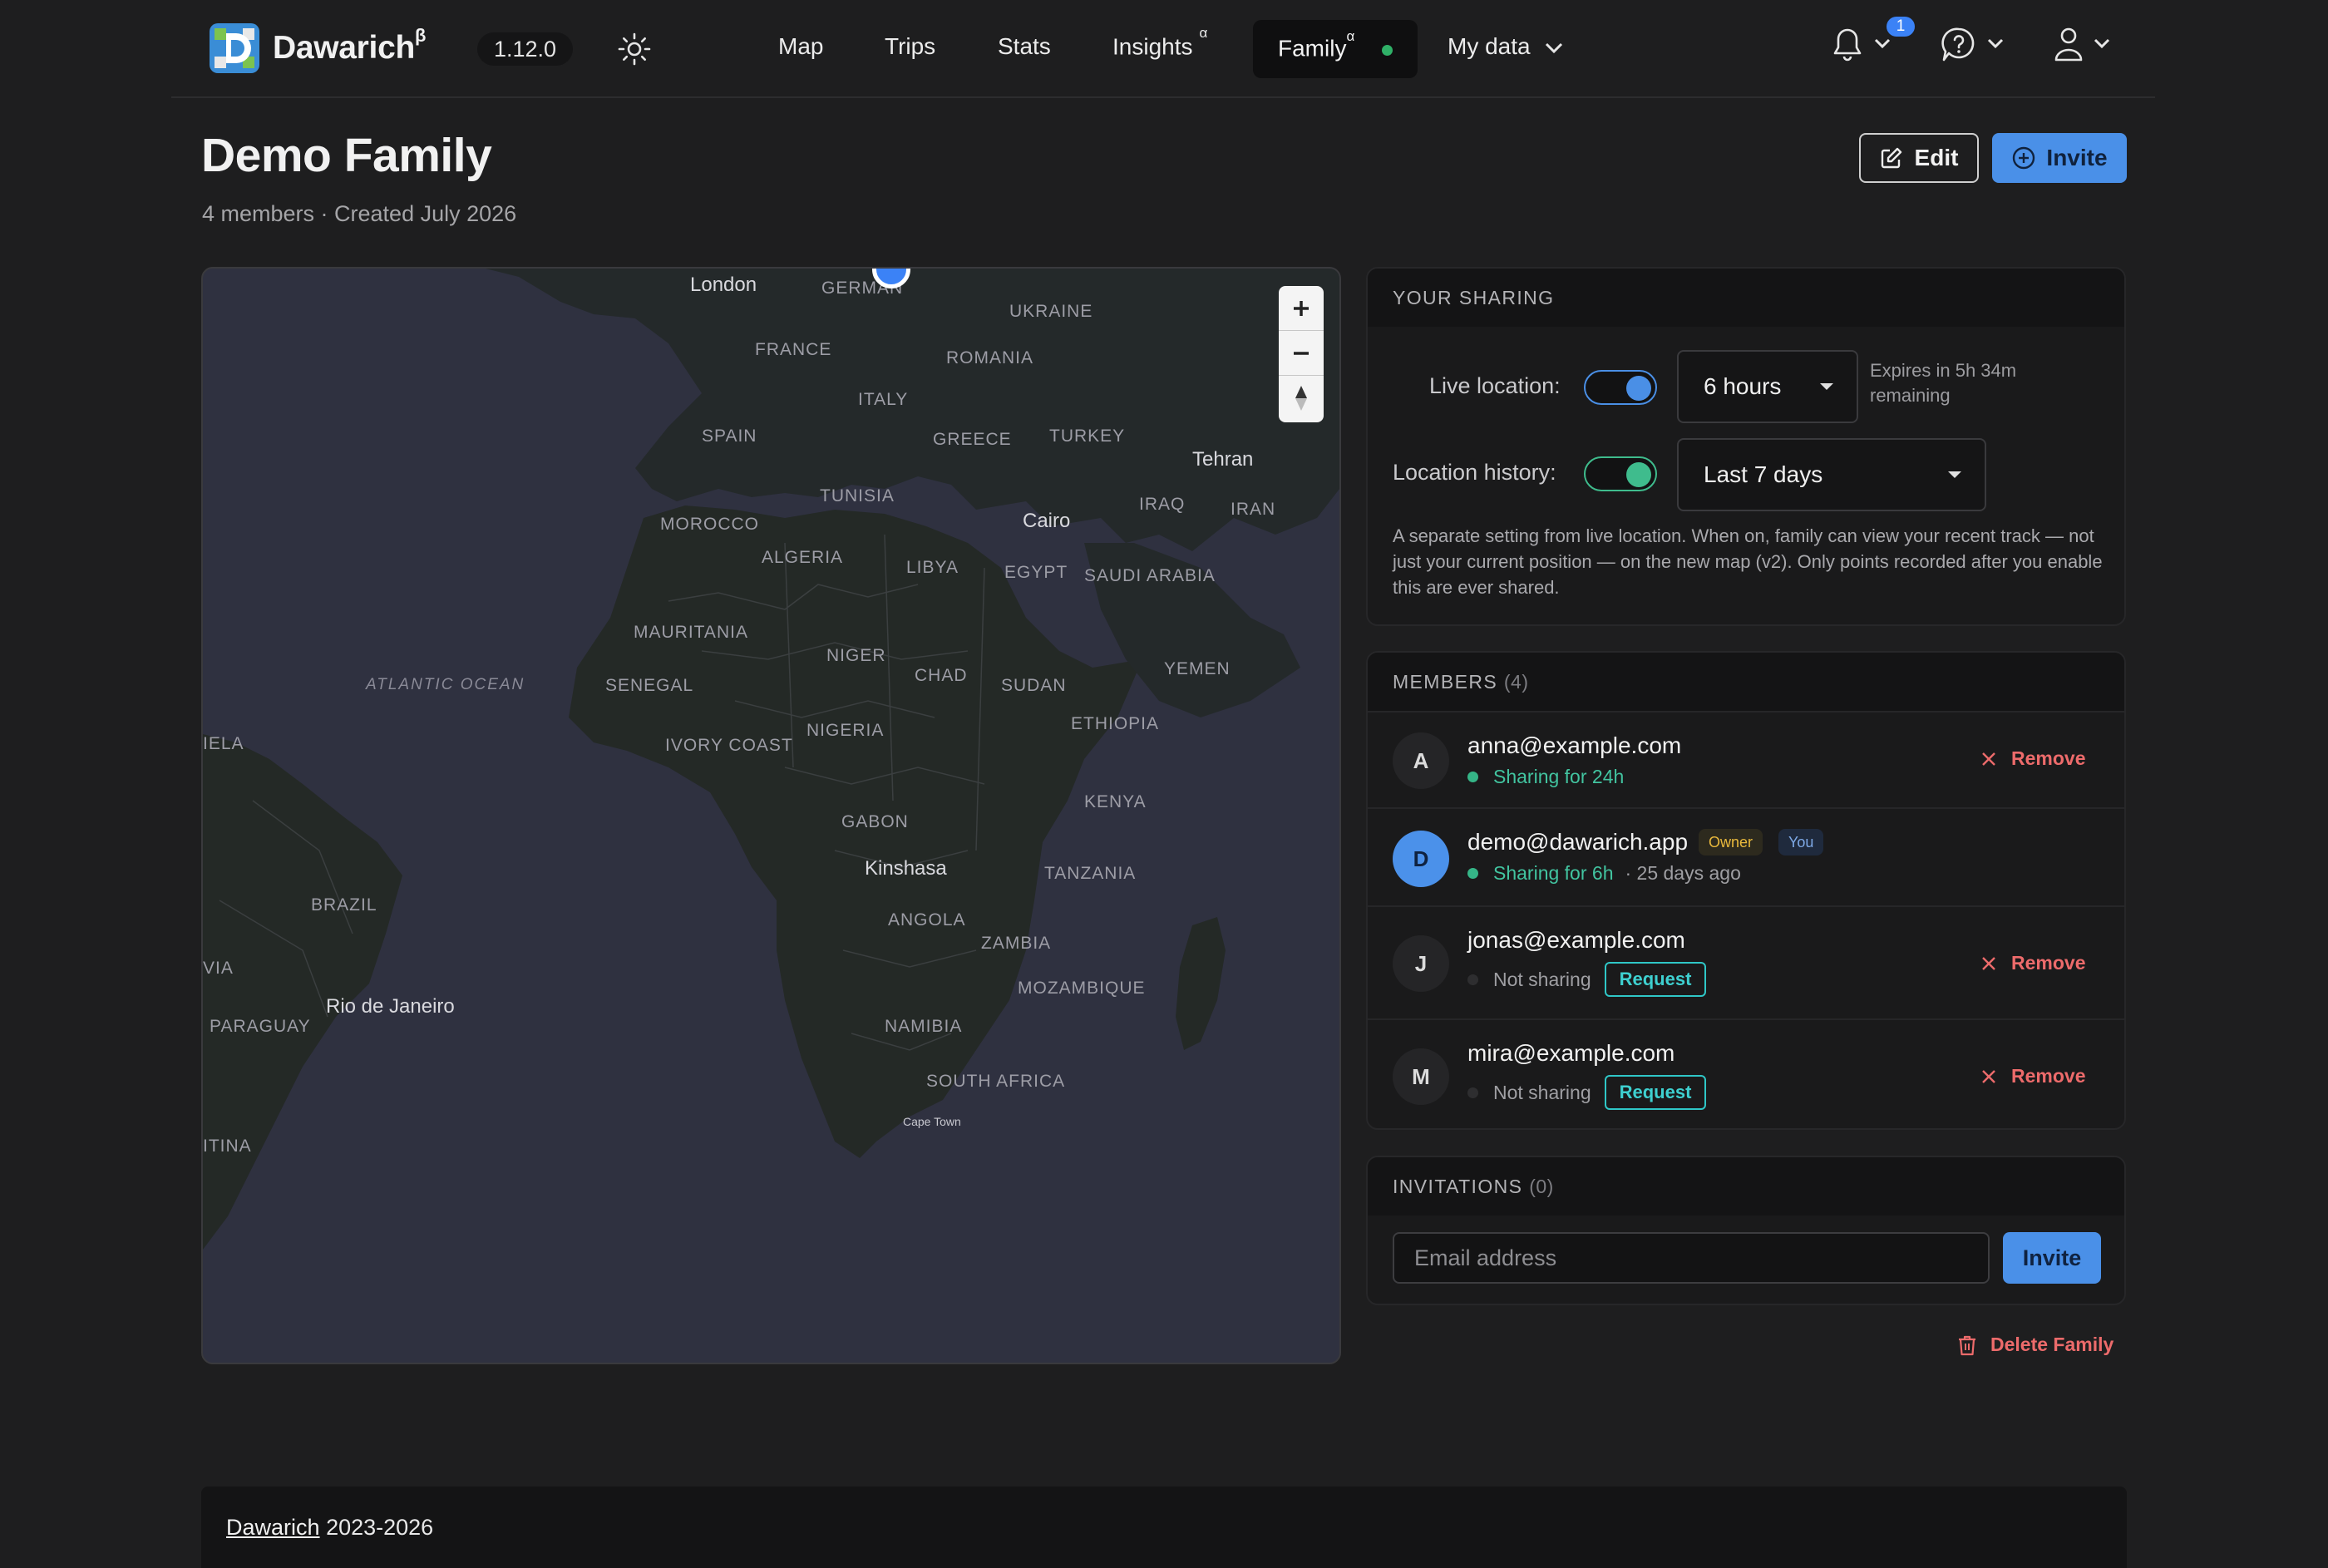 The height and width of the screenshot is (1568, 2328). Describe the element at coordinates (346, 155) in the screenshot. I see `page-title: Demo Family` at that location.